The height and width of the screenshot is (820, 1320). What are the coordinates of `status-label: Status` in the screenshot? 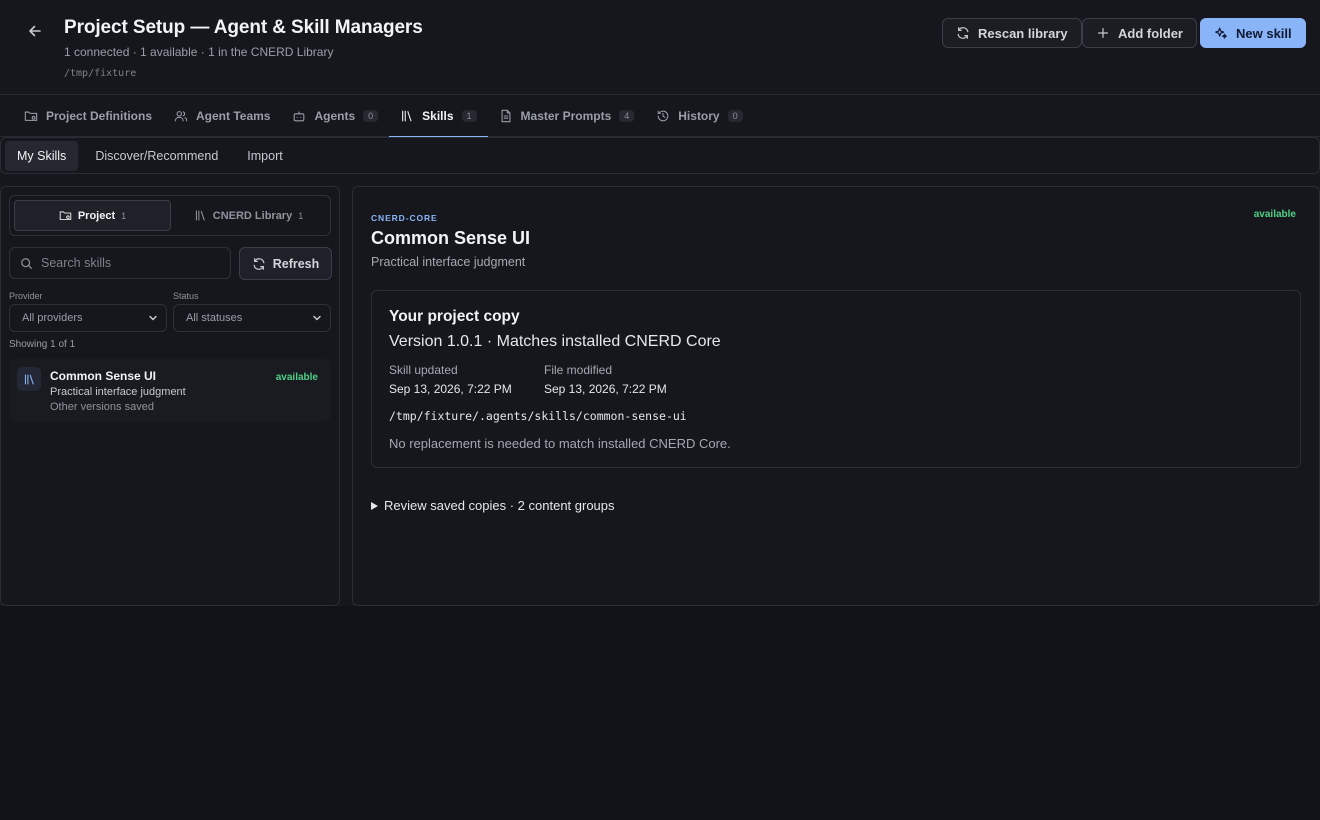 It's located at (186, 296).